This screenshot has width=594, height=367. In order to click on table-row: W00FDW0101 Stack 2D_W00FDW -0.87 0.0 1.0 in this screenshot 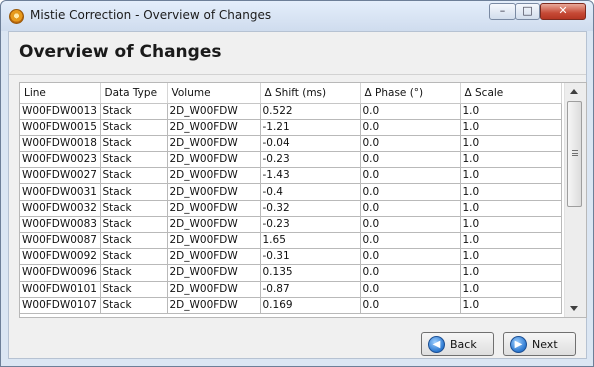, I will do `click(291, 289)`.